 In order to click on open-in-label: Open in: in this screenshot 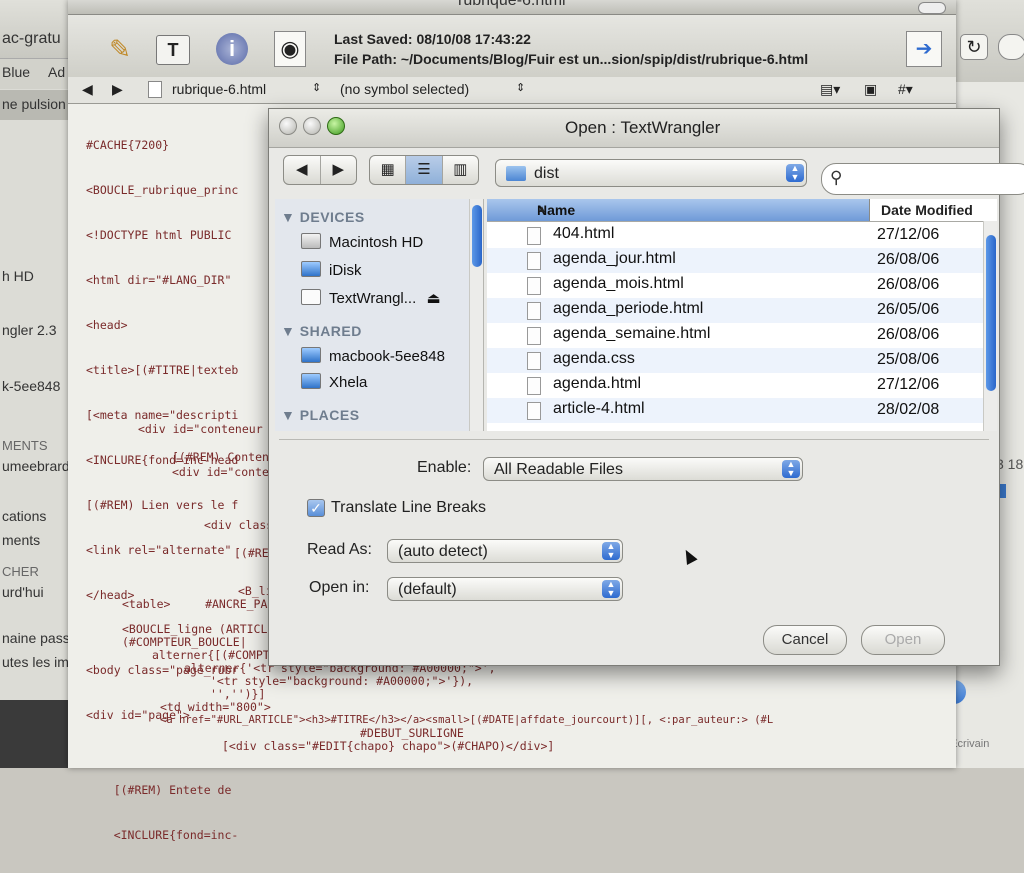, I will do `click(339, 587)`.